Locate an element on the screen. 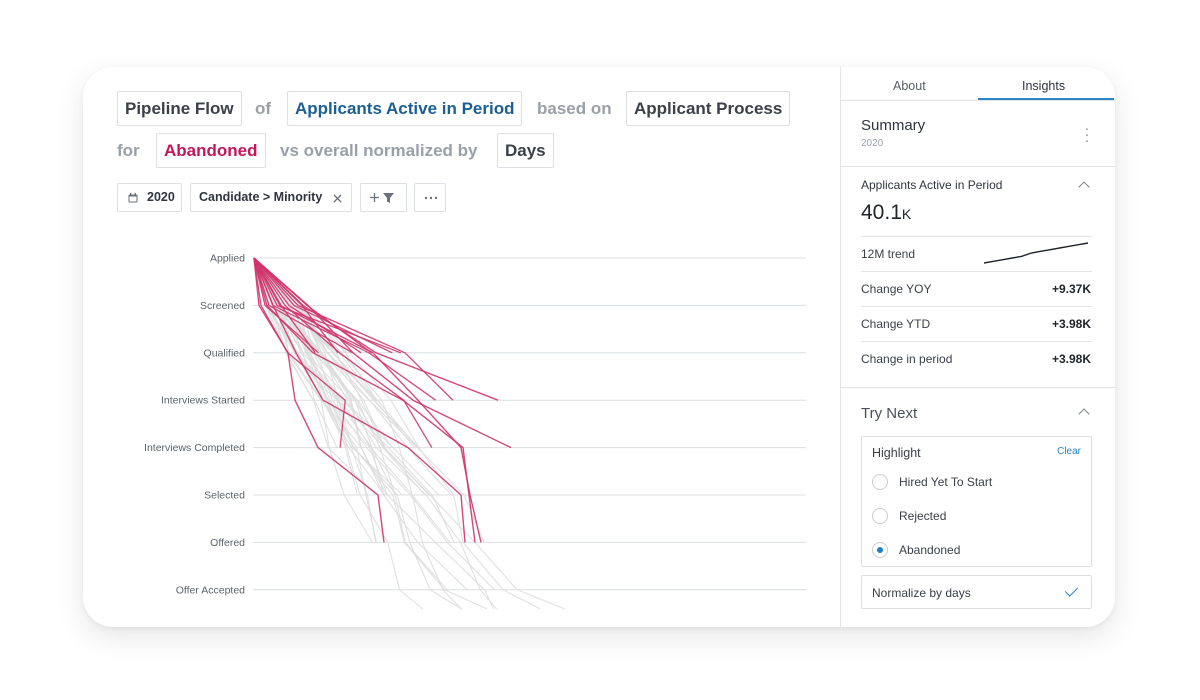 Image resolution: width=1200 pixels, height=700 pixels. stage-label: Screened is located at coordinates (222, 306).